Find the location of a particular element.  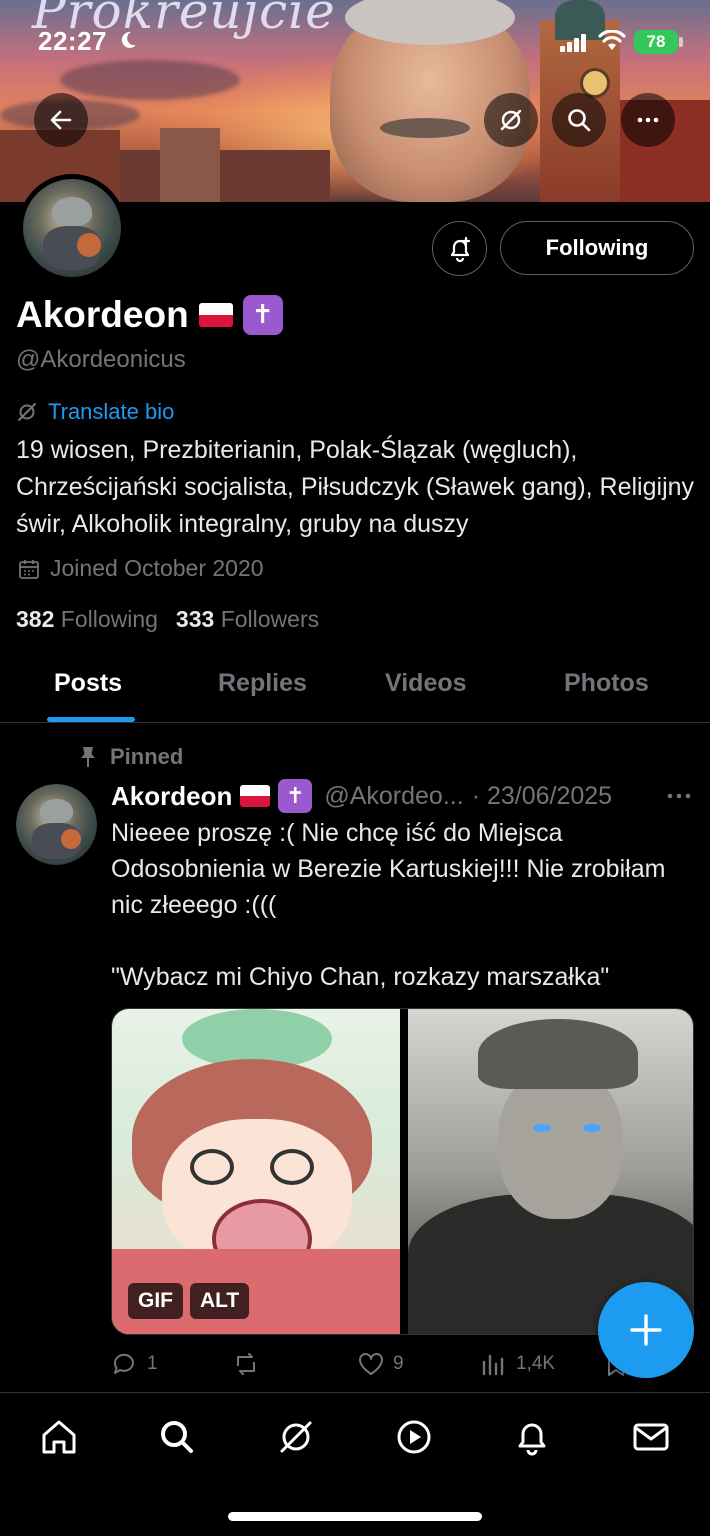

pin-icon is located at coordinates (88, 757).